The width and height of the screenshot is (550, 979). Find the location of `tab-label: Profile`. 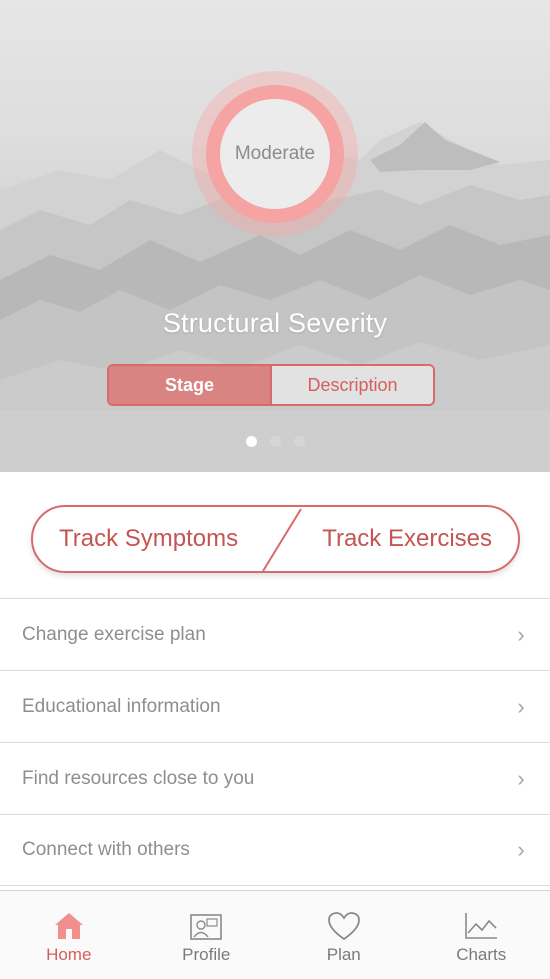

tab-label: Profile is located at coordinates (206, 955).